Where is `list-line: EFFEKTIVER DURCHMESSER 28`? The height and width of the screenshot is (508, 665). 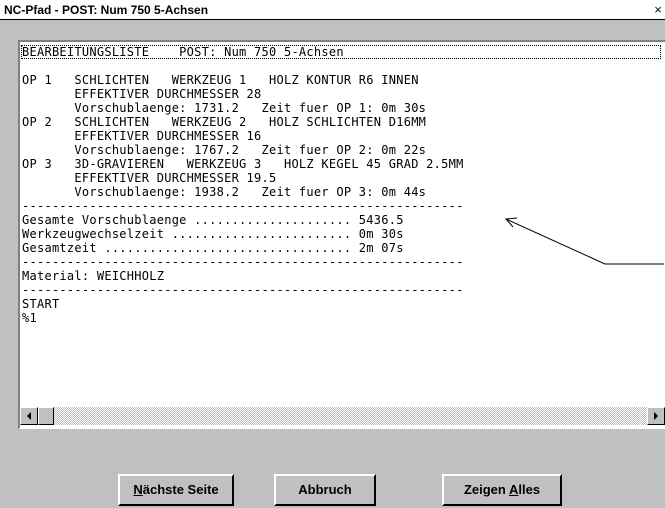
list-line: EFFEKTIVER DURCHMESSER 28 is located at coordinates (142, 94).